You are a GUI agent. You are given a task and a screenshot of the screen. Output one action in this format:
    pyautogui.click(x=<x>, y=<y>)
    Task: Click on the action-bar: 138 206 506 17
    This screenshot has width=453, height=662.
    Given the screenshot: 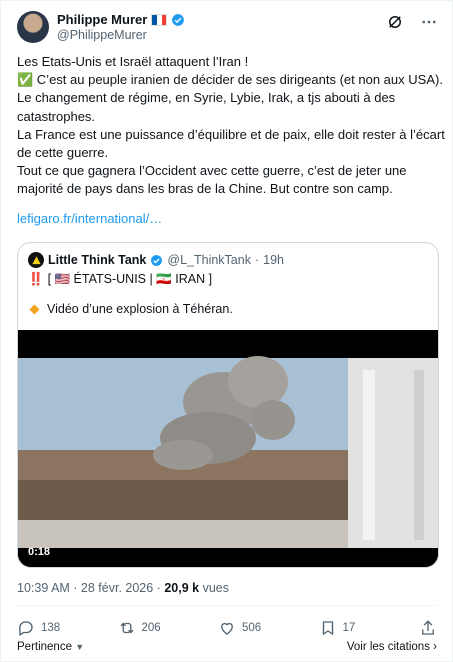 What is the action you would take?
    pyautogui.click(x=227, y=628)
    